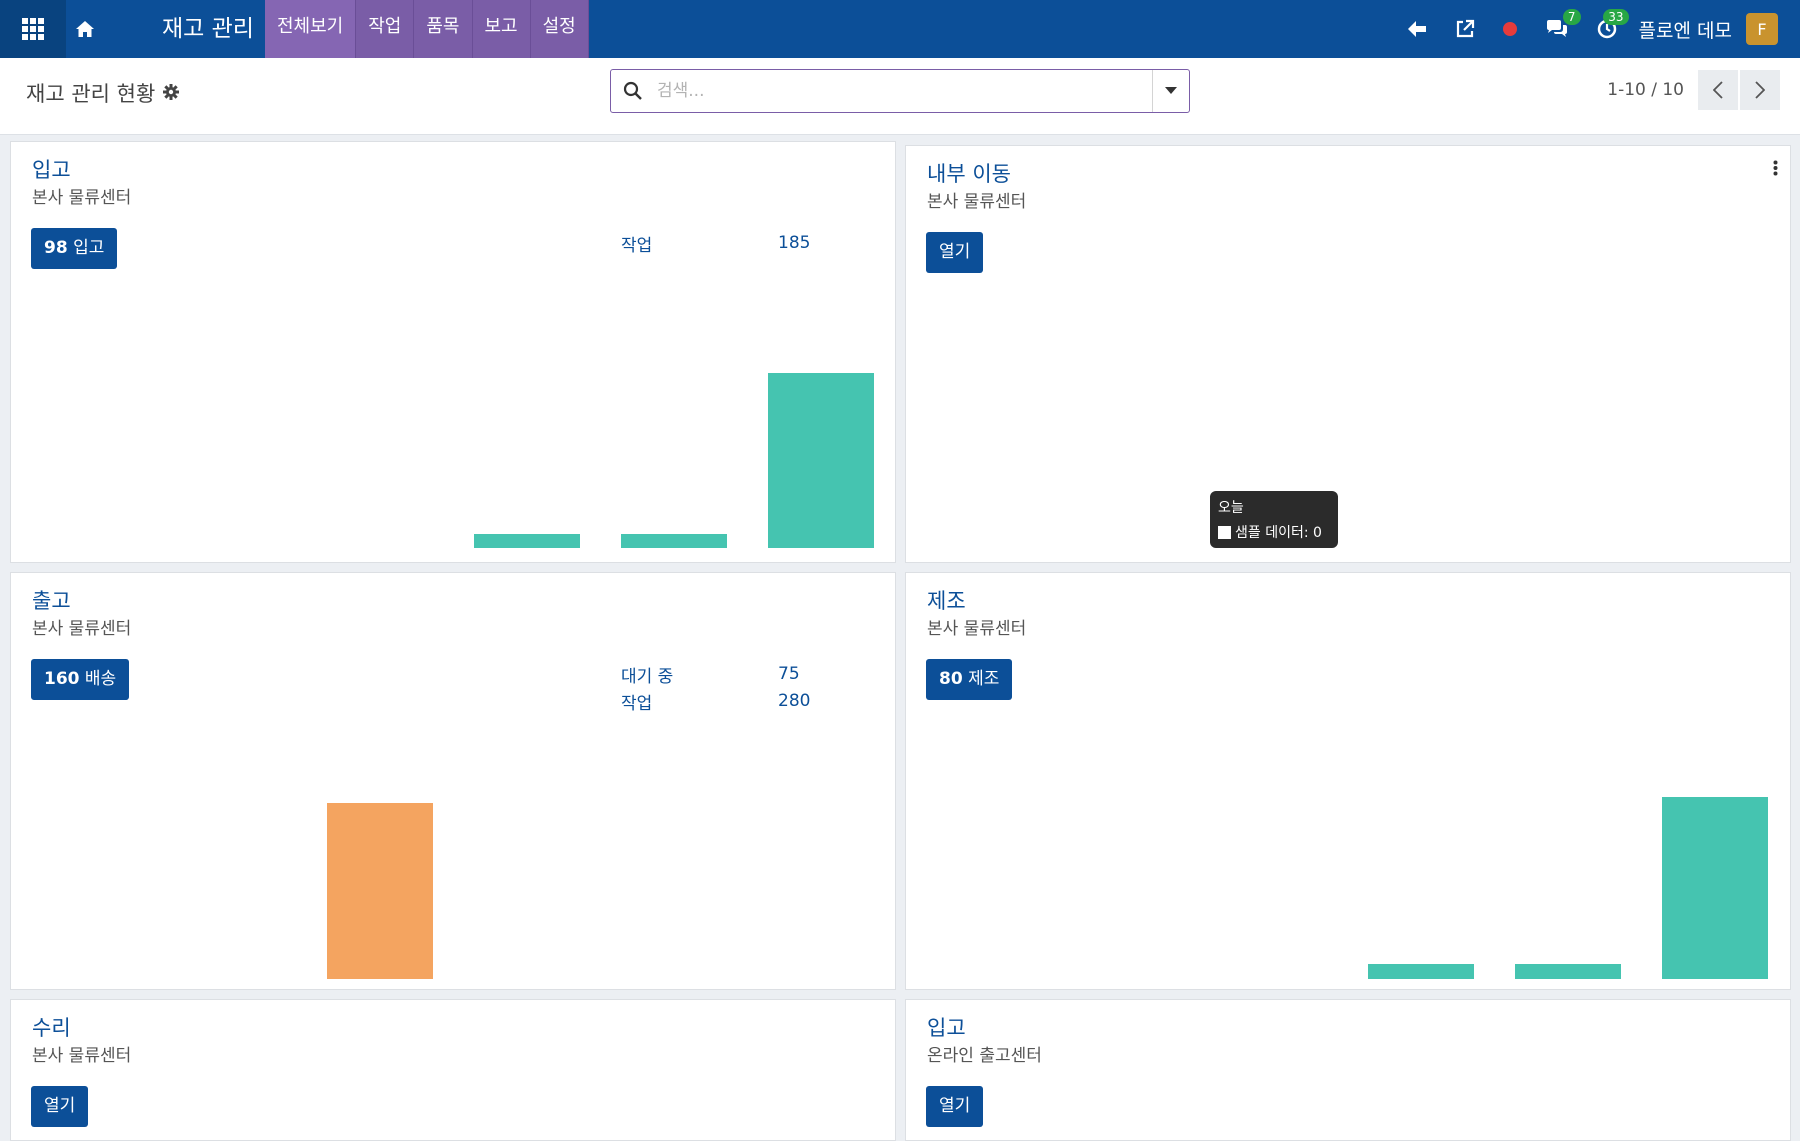  I want to click on search-bar, so click(900, 91).